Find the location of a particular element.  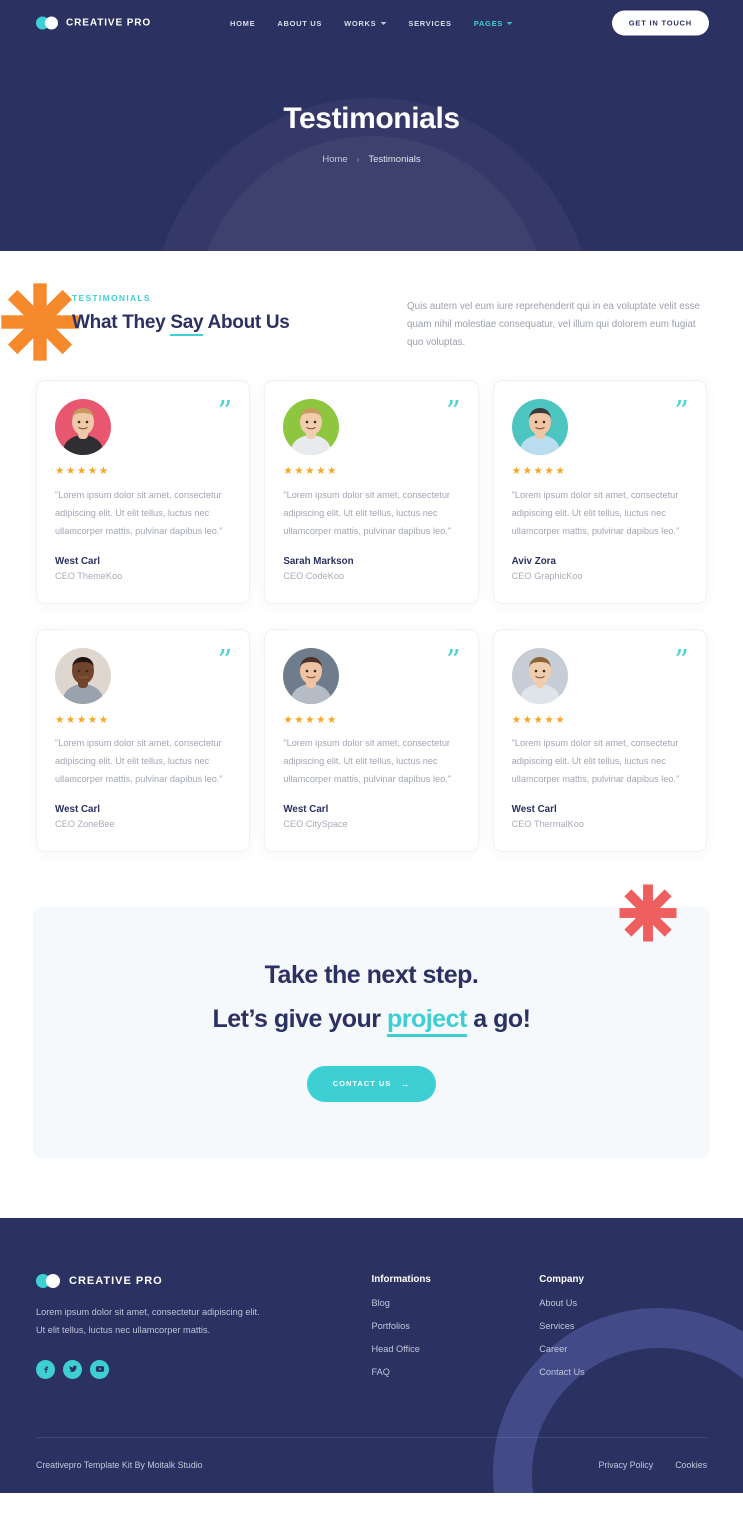

breadcrumb-home: Home is located at coordinates (334, 159).